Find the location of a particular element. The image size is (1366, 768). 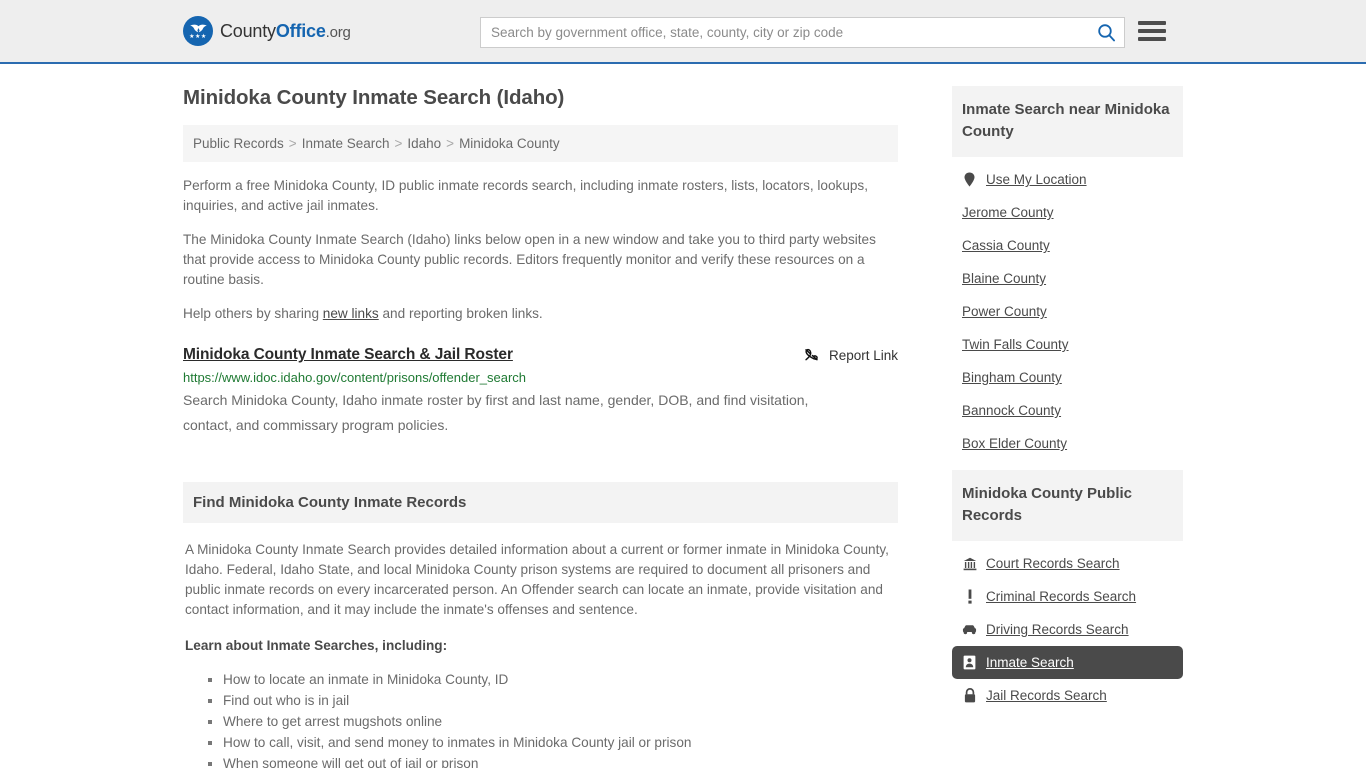

sidebar-item-label: Box Elder County is located at coordinates (1015, 443).